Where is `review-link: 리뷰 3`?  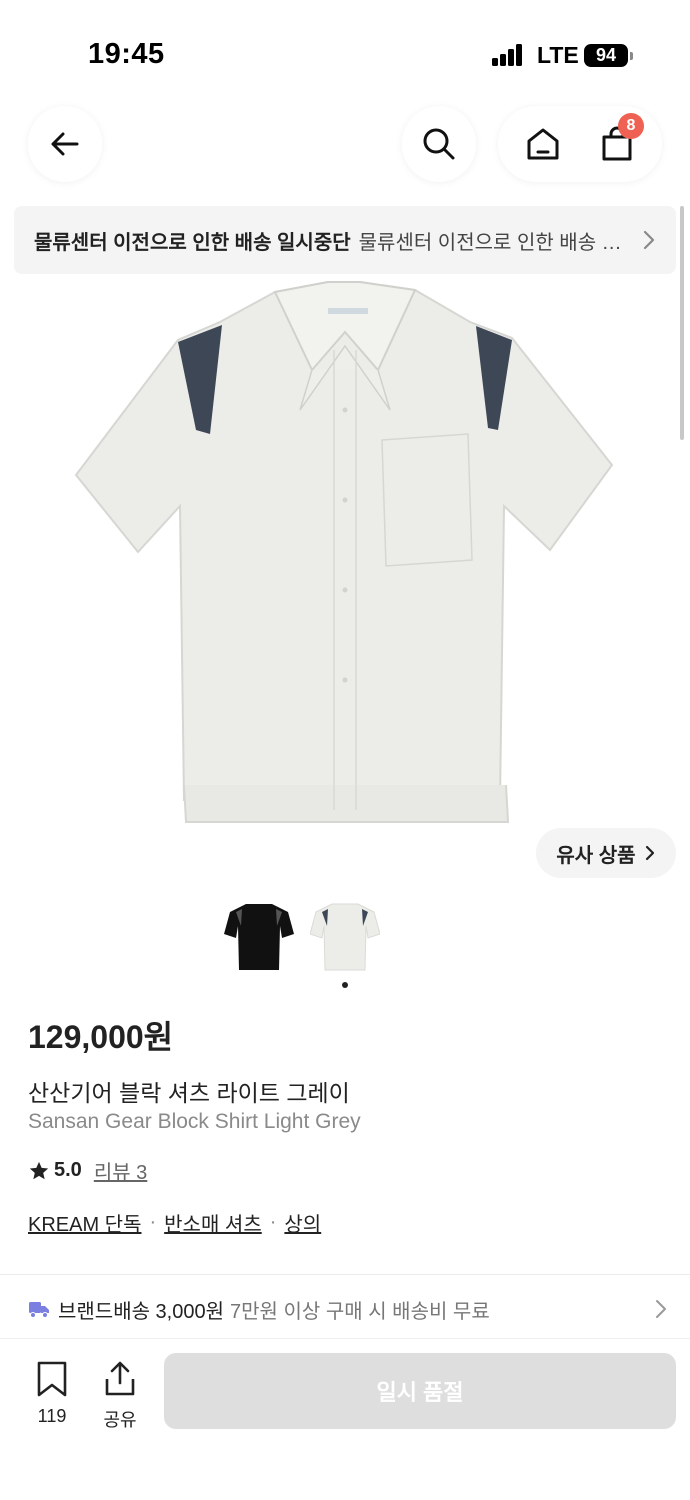
review-link: 리뷰 3 is located at coordinates (120, 1170).